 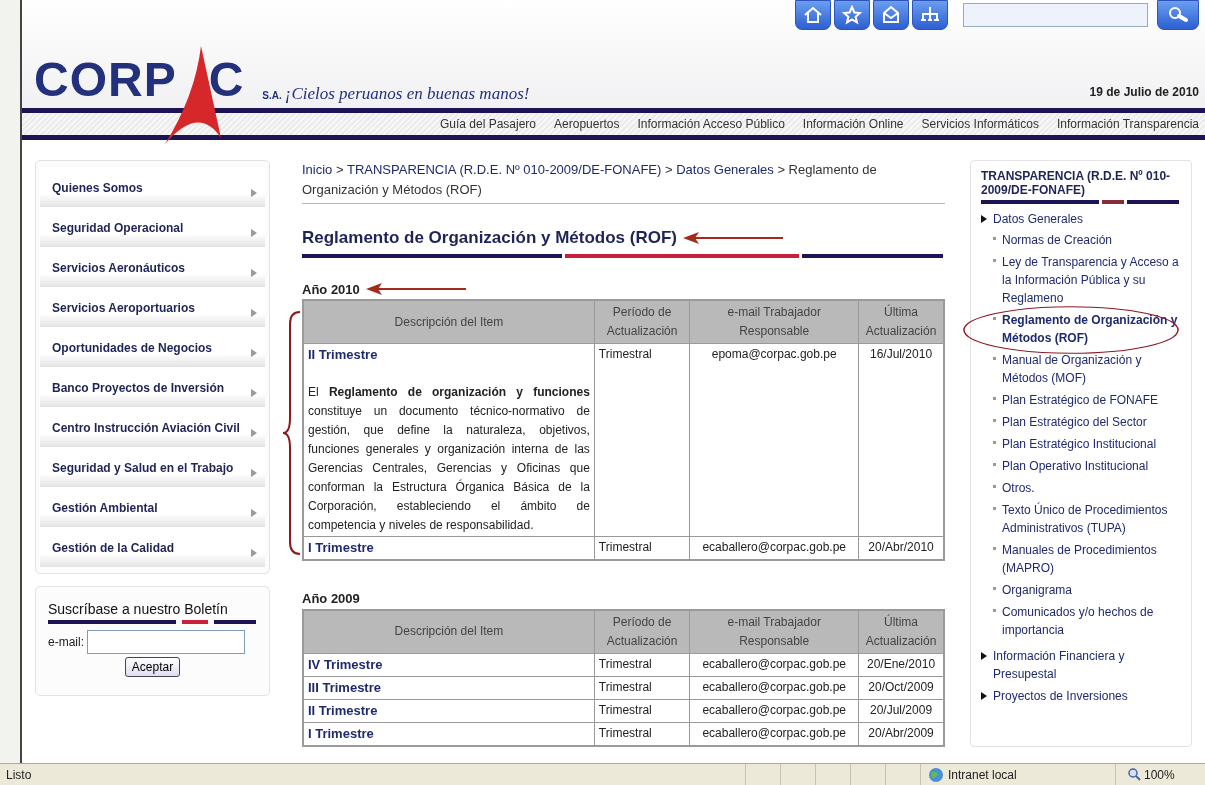 I want to click on favorites-button, so click(x=852, y=15).